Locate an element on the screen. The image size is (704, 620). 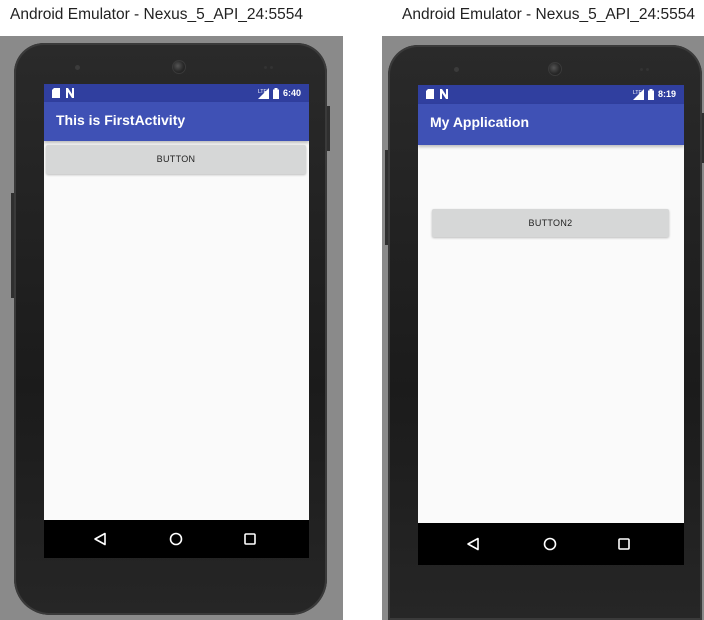
button: BUTTON is located at coordinates (176, 159).